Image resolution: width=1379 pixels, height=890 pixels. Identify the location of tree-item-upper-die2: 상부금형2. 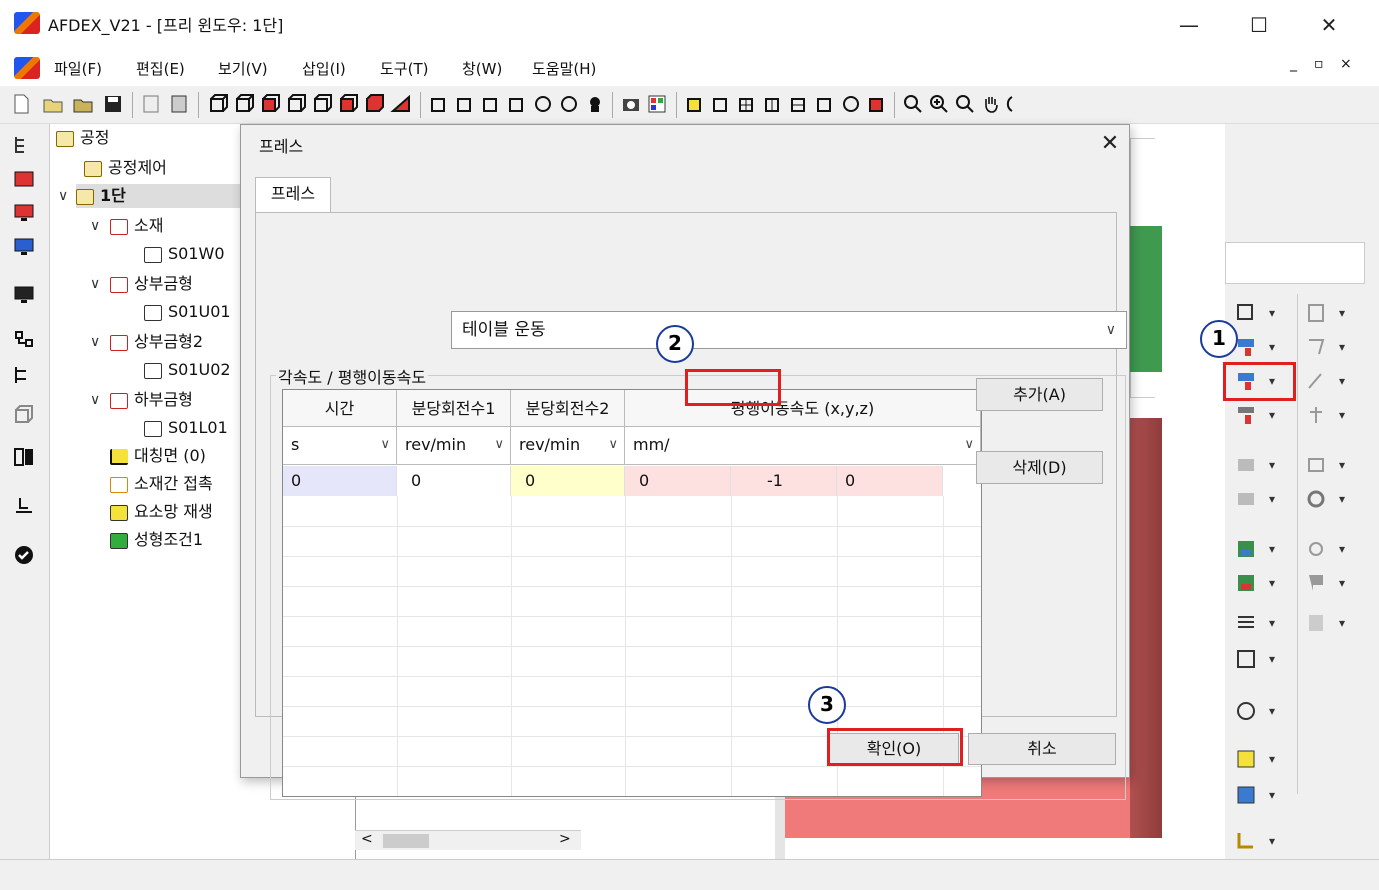
(156, 342).